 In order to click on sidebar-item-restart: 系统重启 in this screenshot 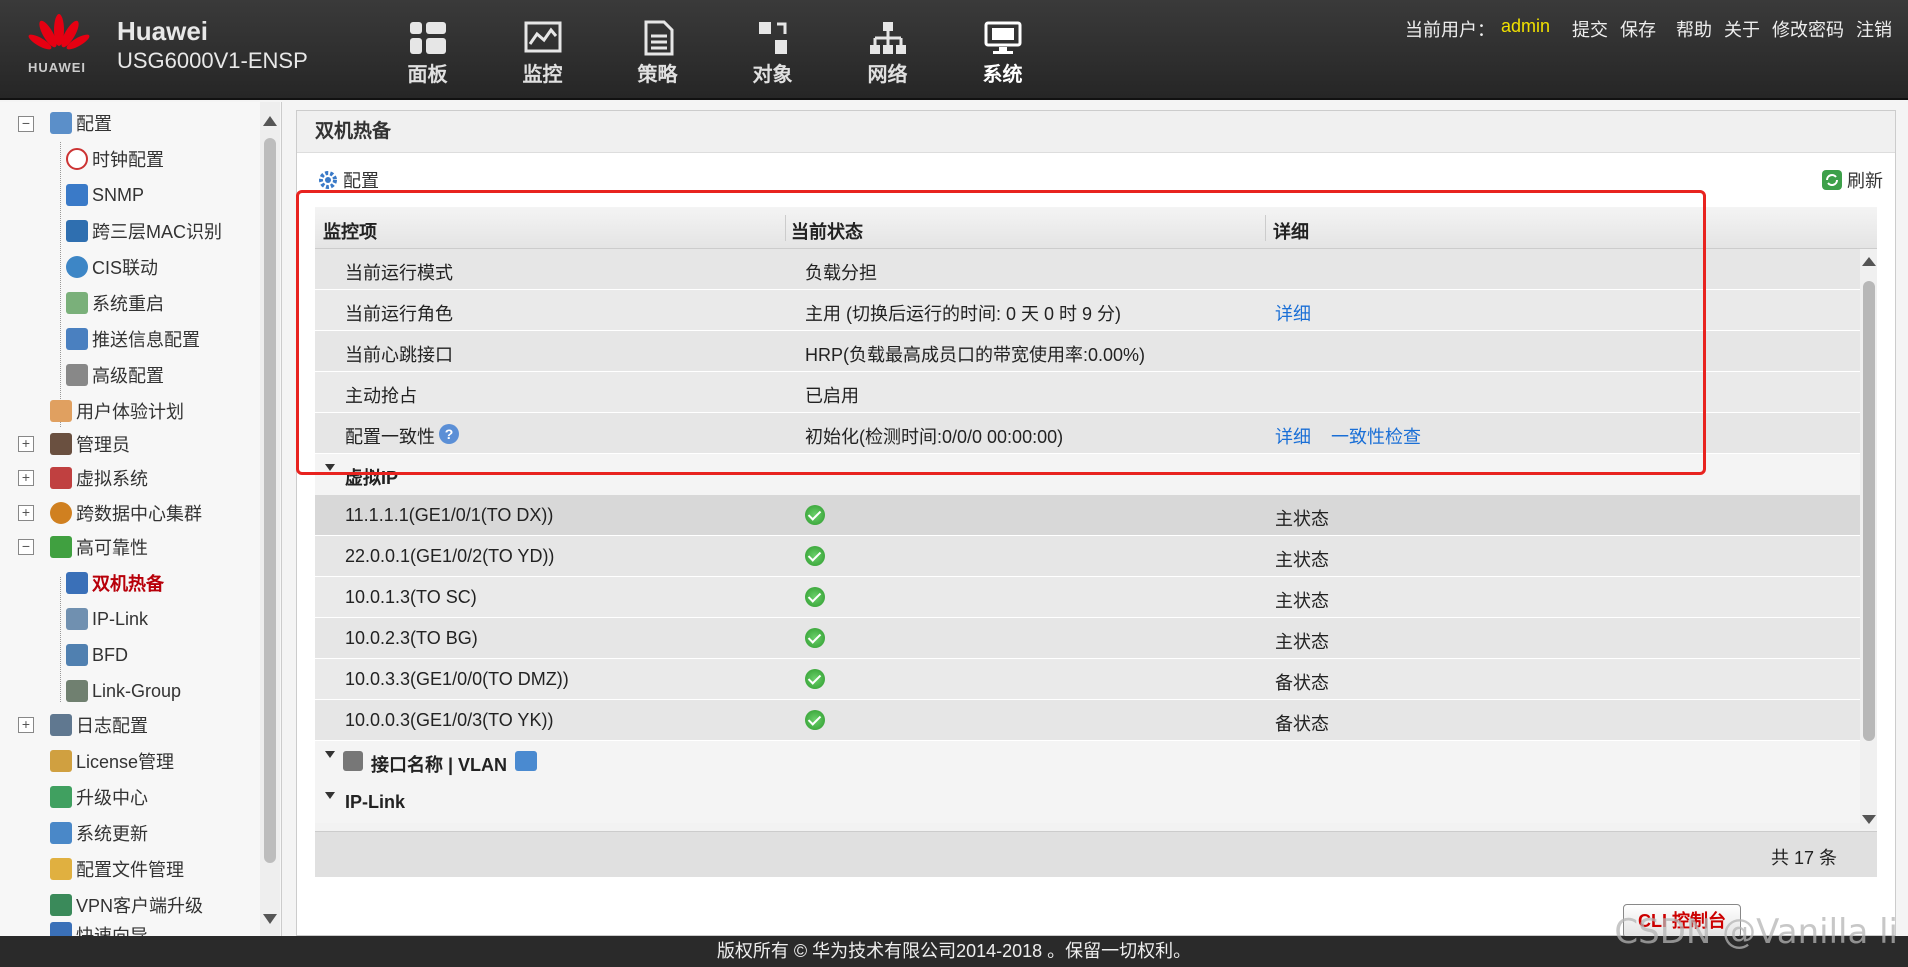, I will do `click(115, 303)`.